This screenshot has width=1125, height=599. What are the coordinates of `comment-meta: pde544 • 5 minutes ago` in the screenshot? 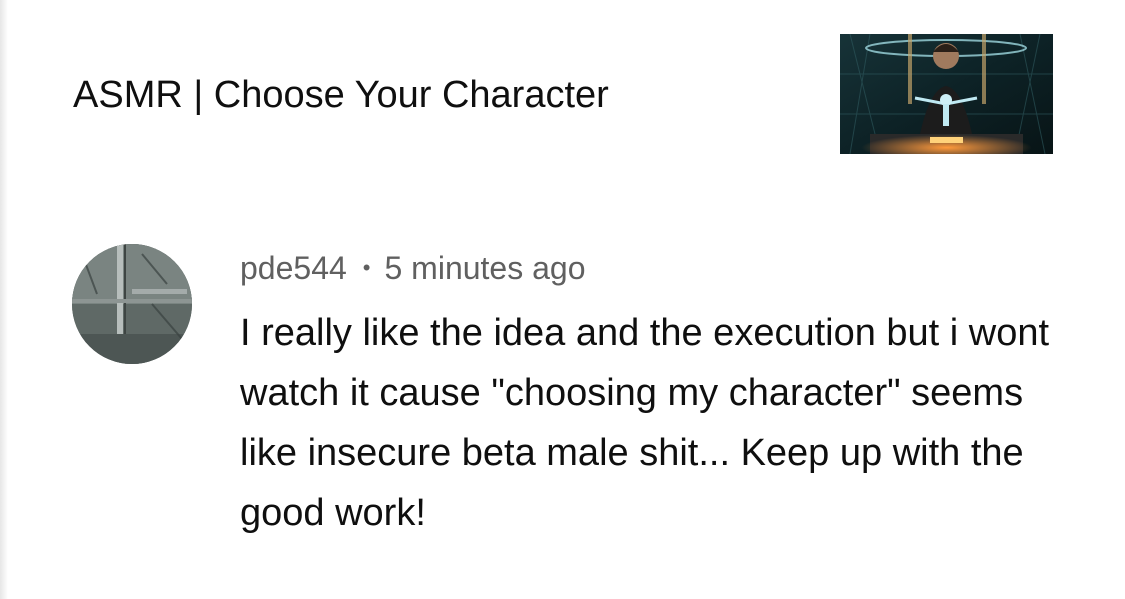 It's located at (413, 268).